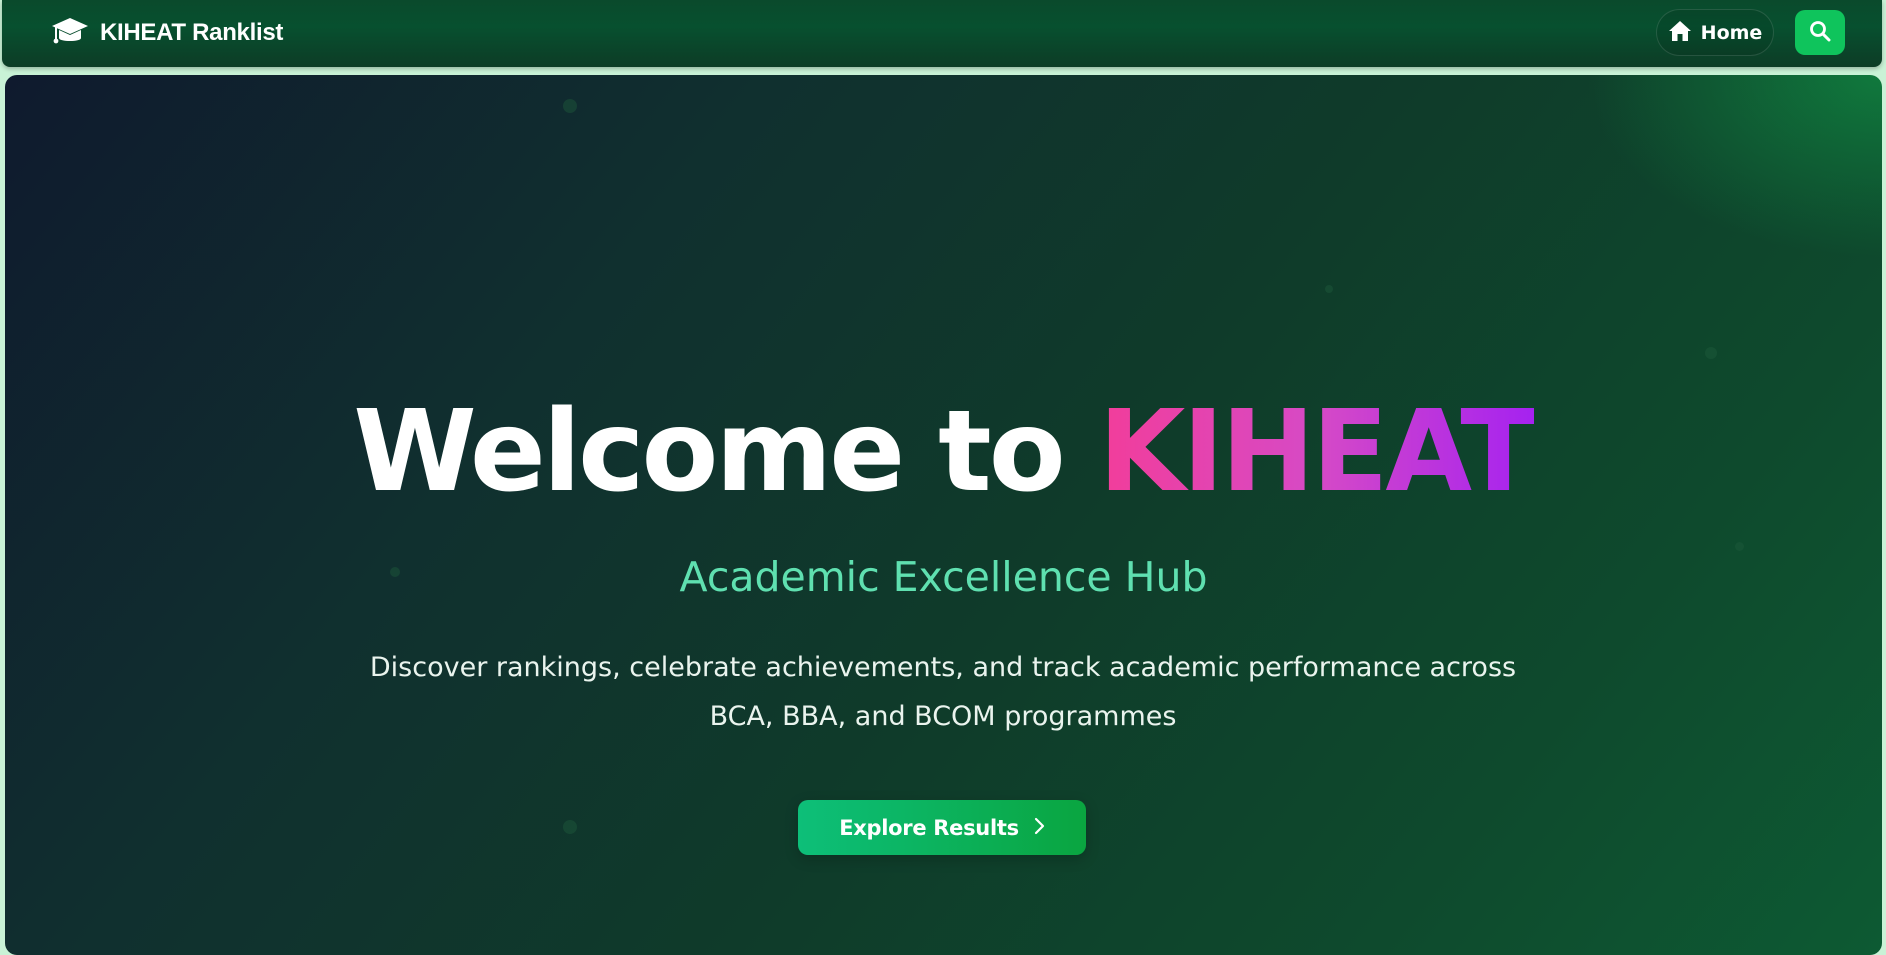  I want to click on brand: KIHEAT Ranklist, so click(166, 33).